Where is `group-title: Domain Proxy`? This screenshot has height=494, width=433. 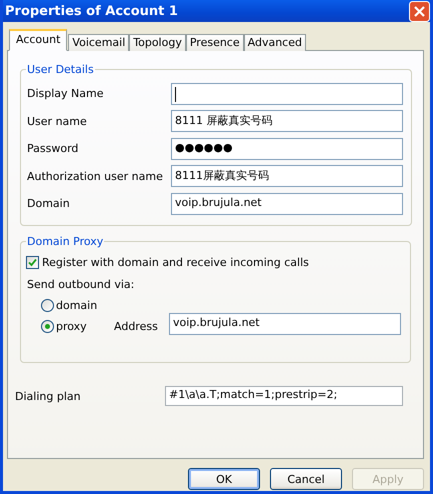 group-title: Domain Proxy is located at coordinates (65, 241).